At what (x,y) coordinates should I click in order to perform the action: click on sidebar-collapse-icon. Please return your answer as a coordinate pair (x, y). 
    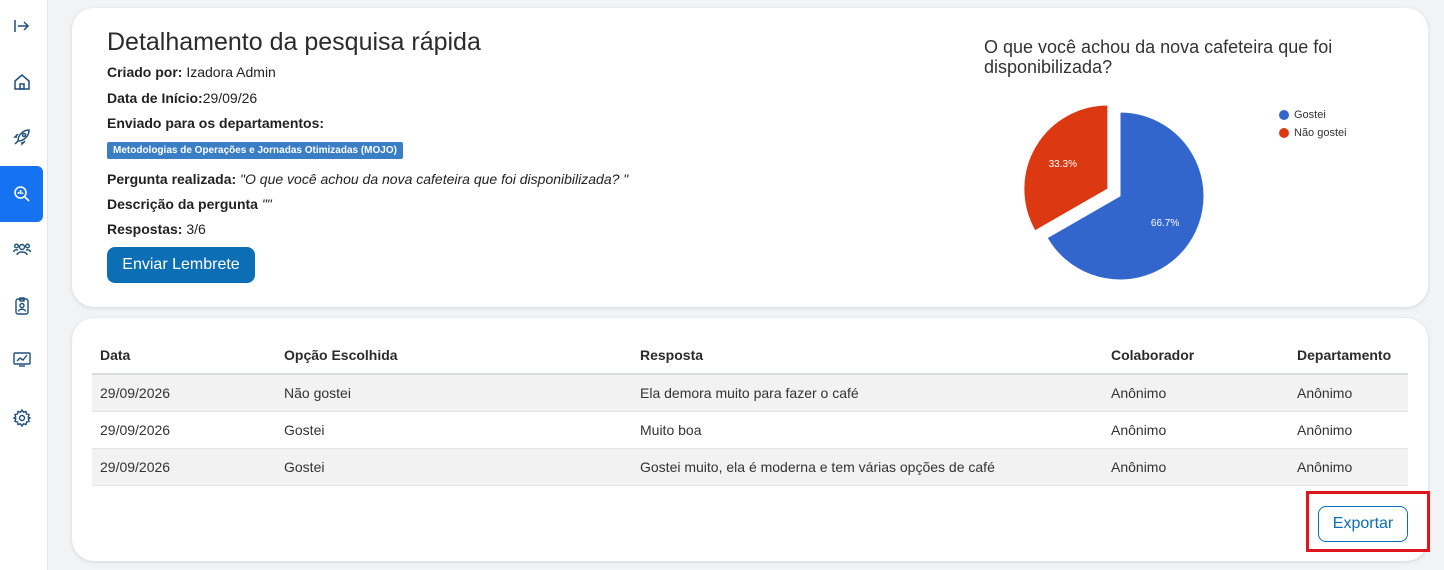
    Looking at the image, I should click on (21, 26).